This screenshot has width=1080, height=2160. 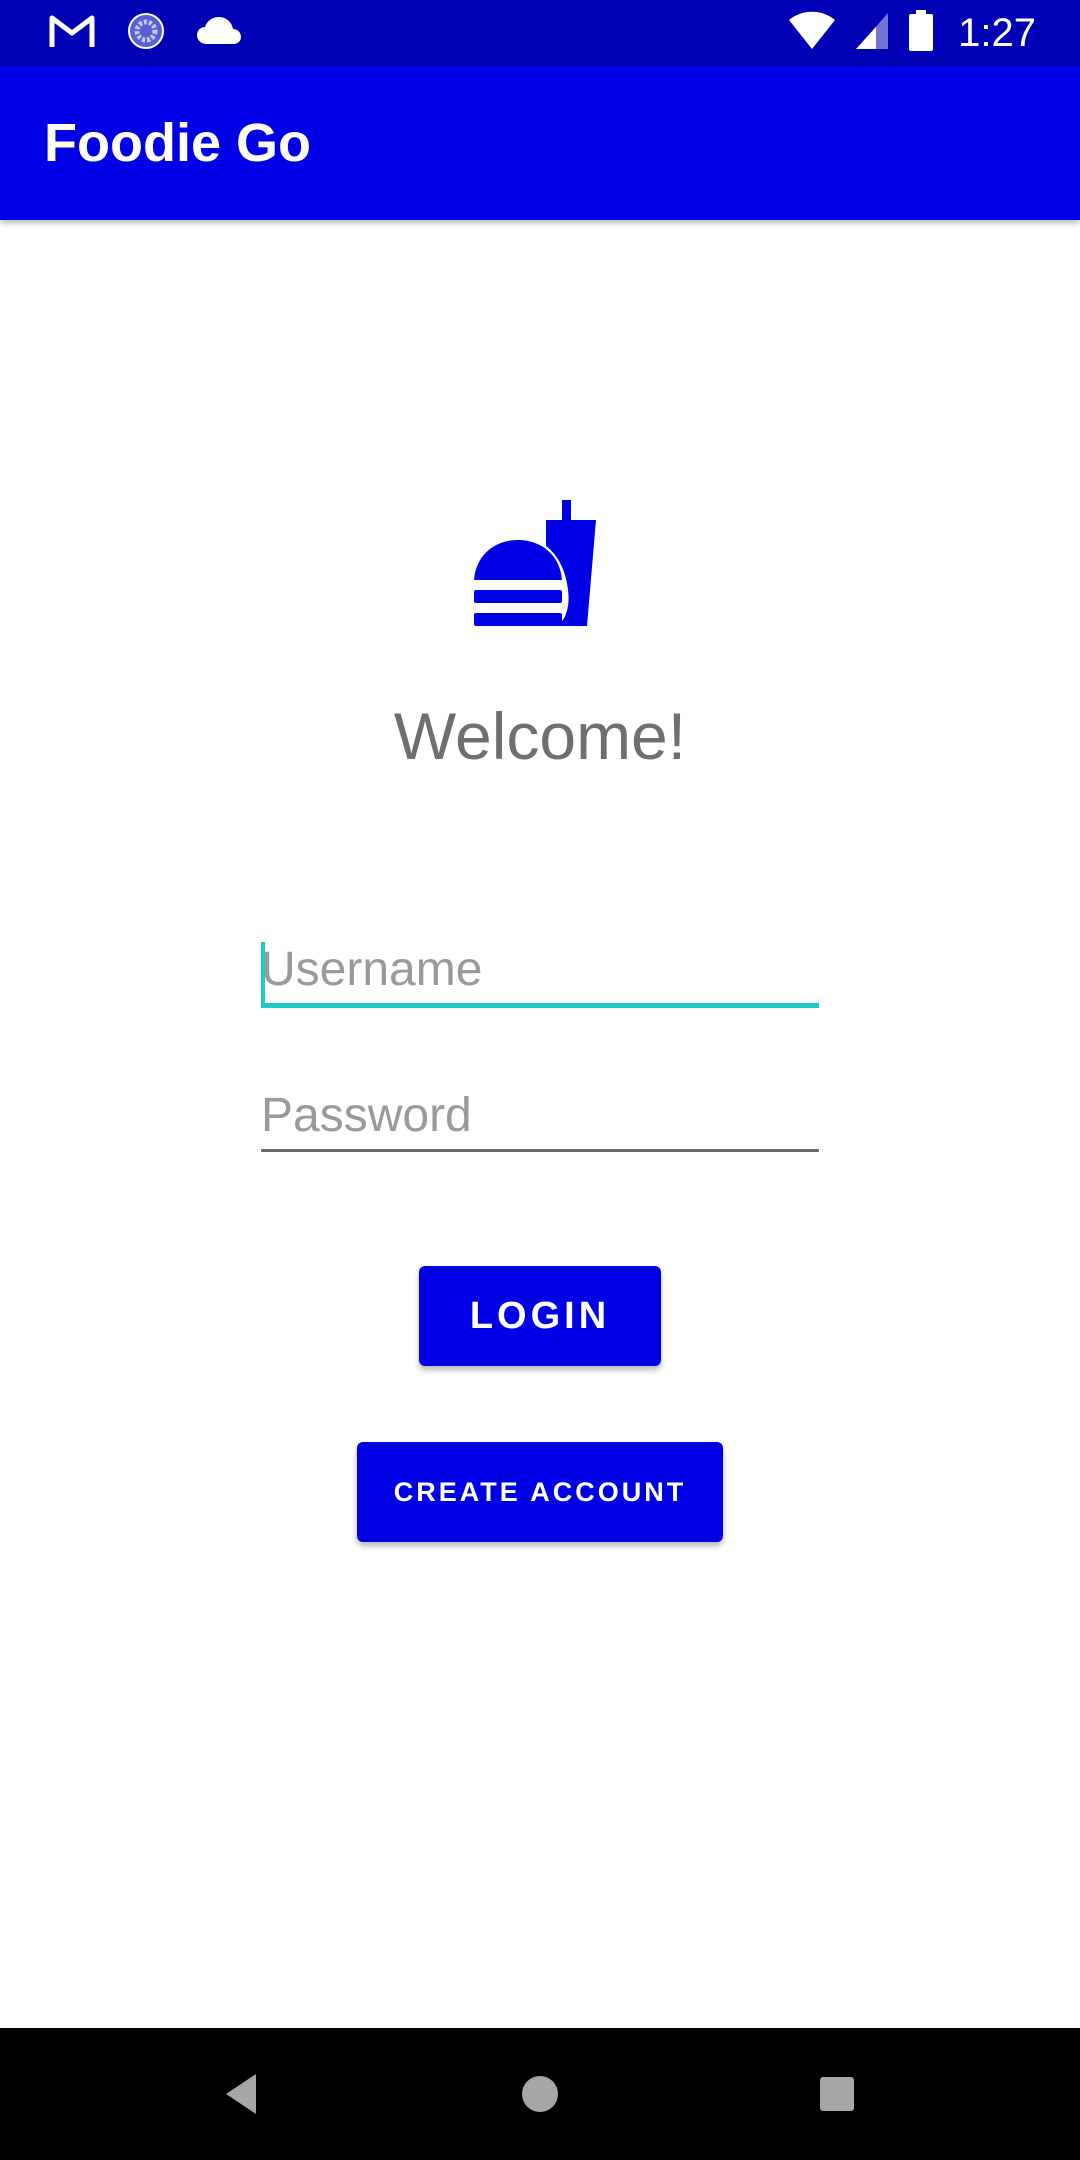 I want to click on home-icon, so click(x=540, y=2094).